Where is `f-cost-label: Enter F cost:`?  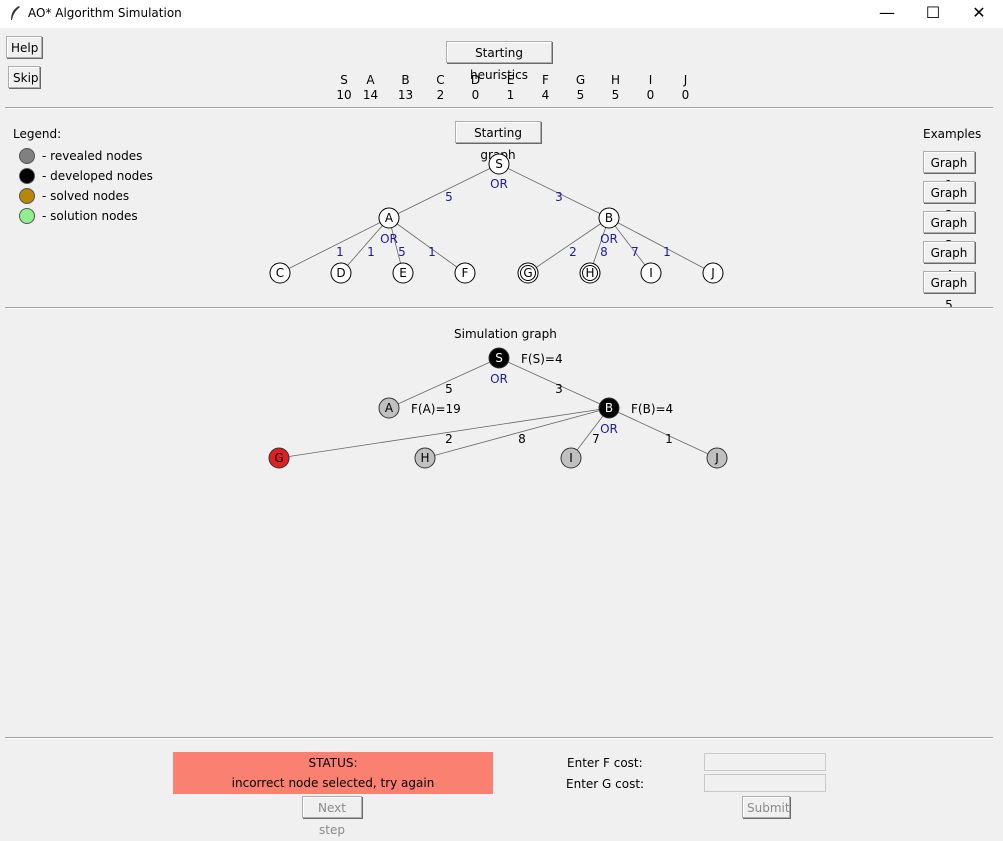
f-cost-label: Enter F cost: is located at coordinates (605, 763).